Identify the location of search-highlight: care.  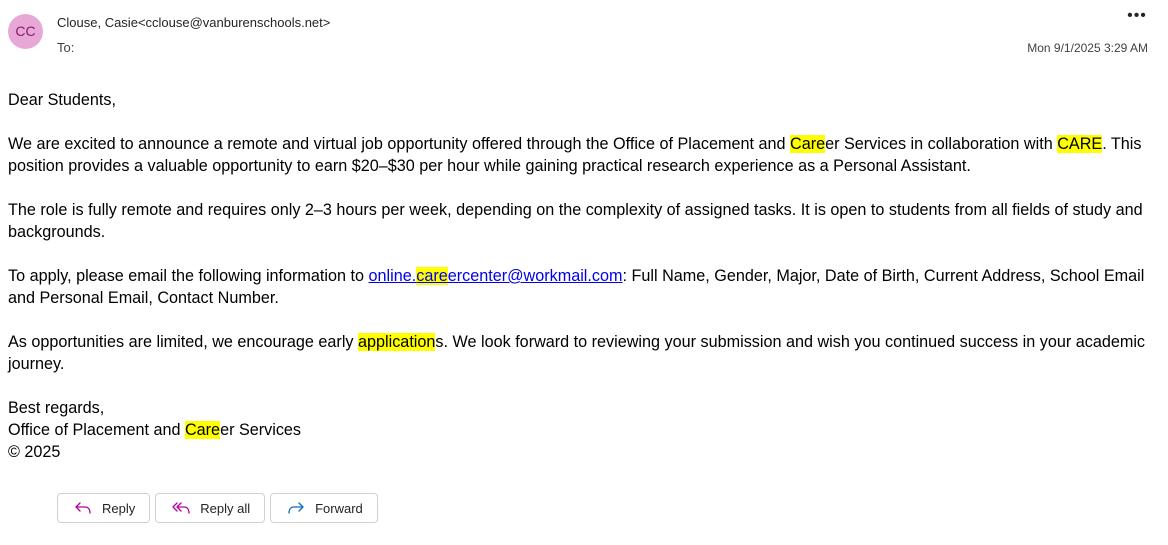
(432, 276).